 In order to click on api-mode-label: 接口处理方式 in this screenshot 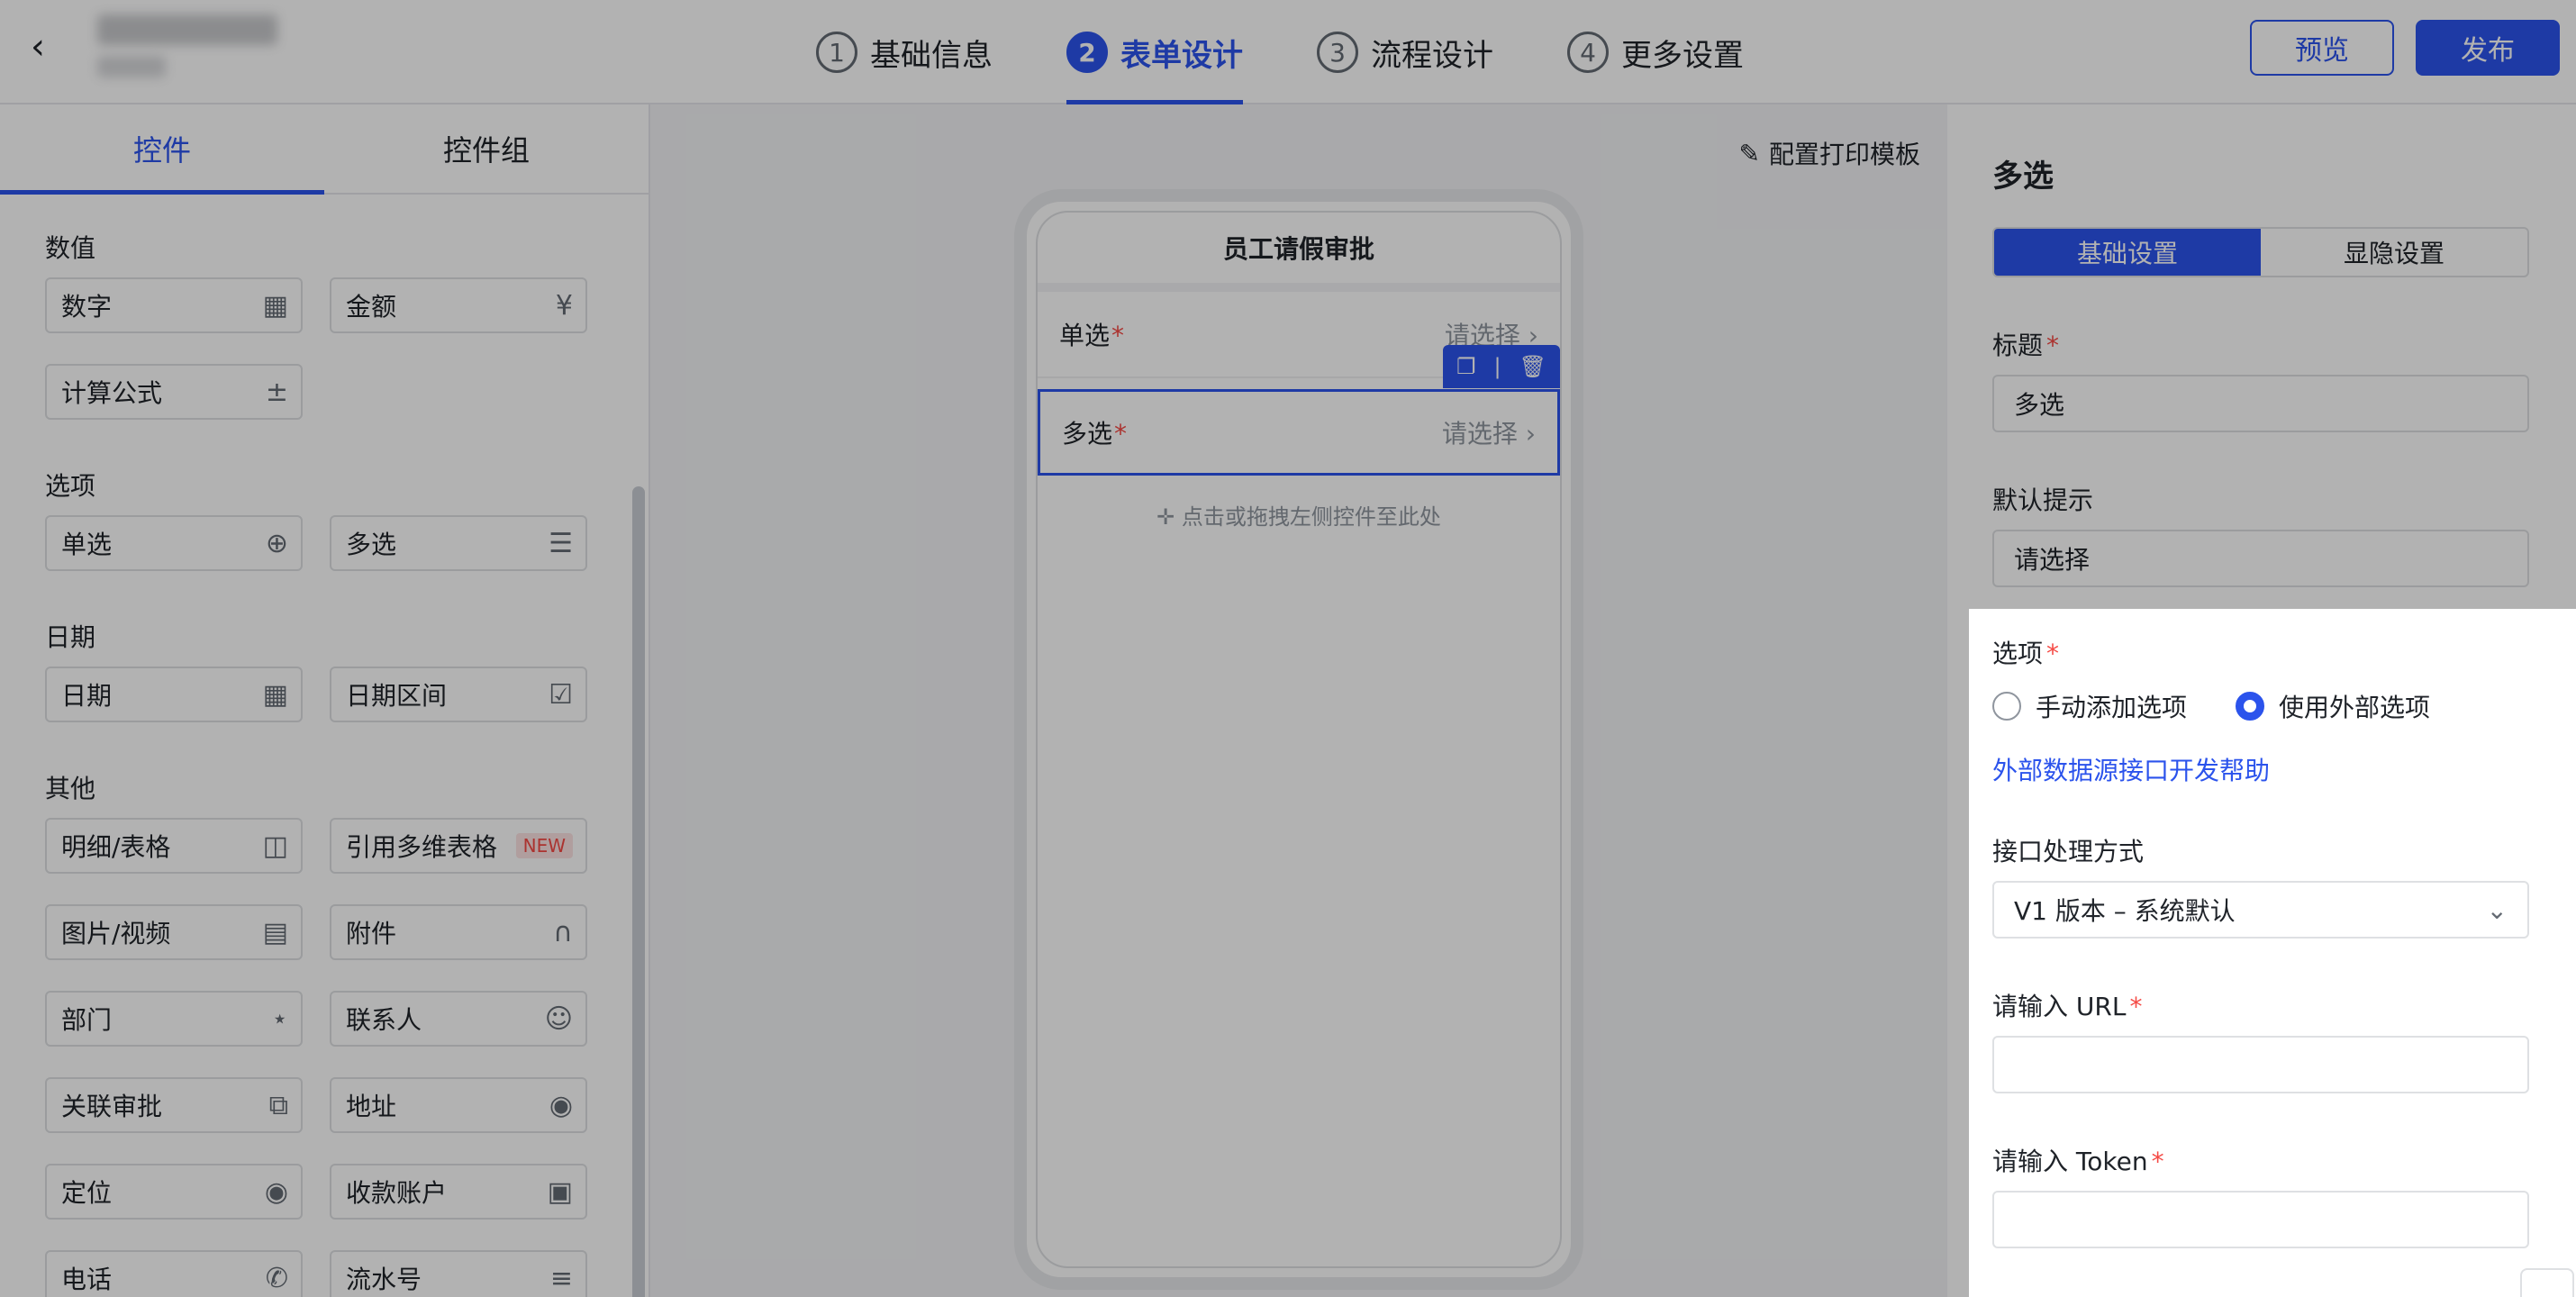, I will do `click(2068, 851)`.